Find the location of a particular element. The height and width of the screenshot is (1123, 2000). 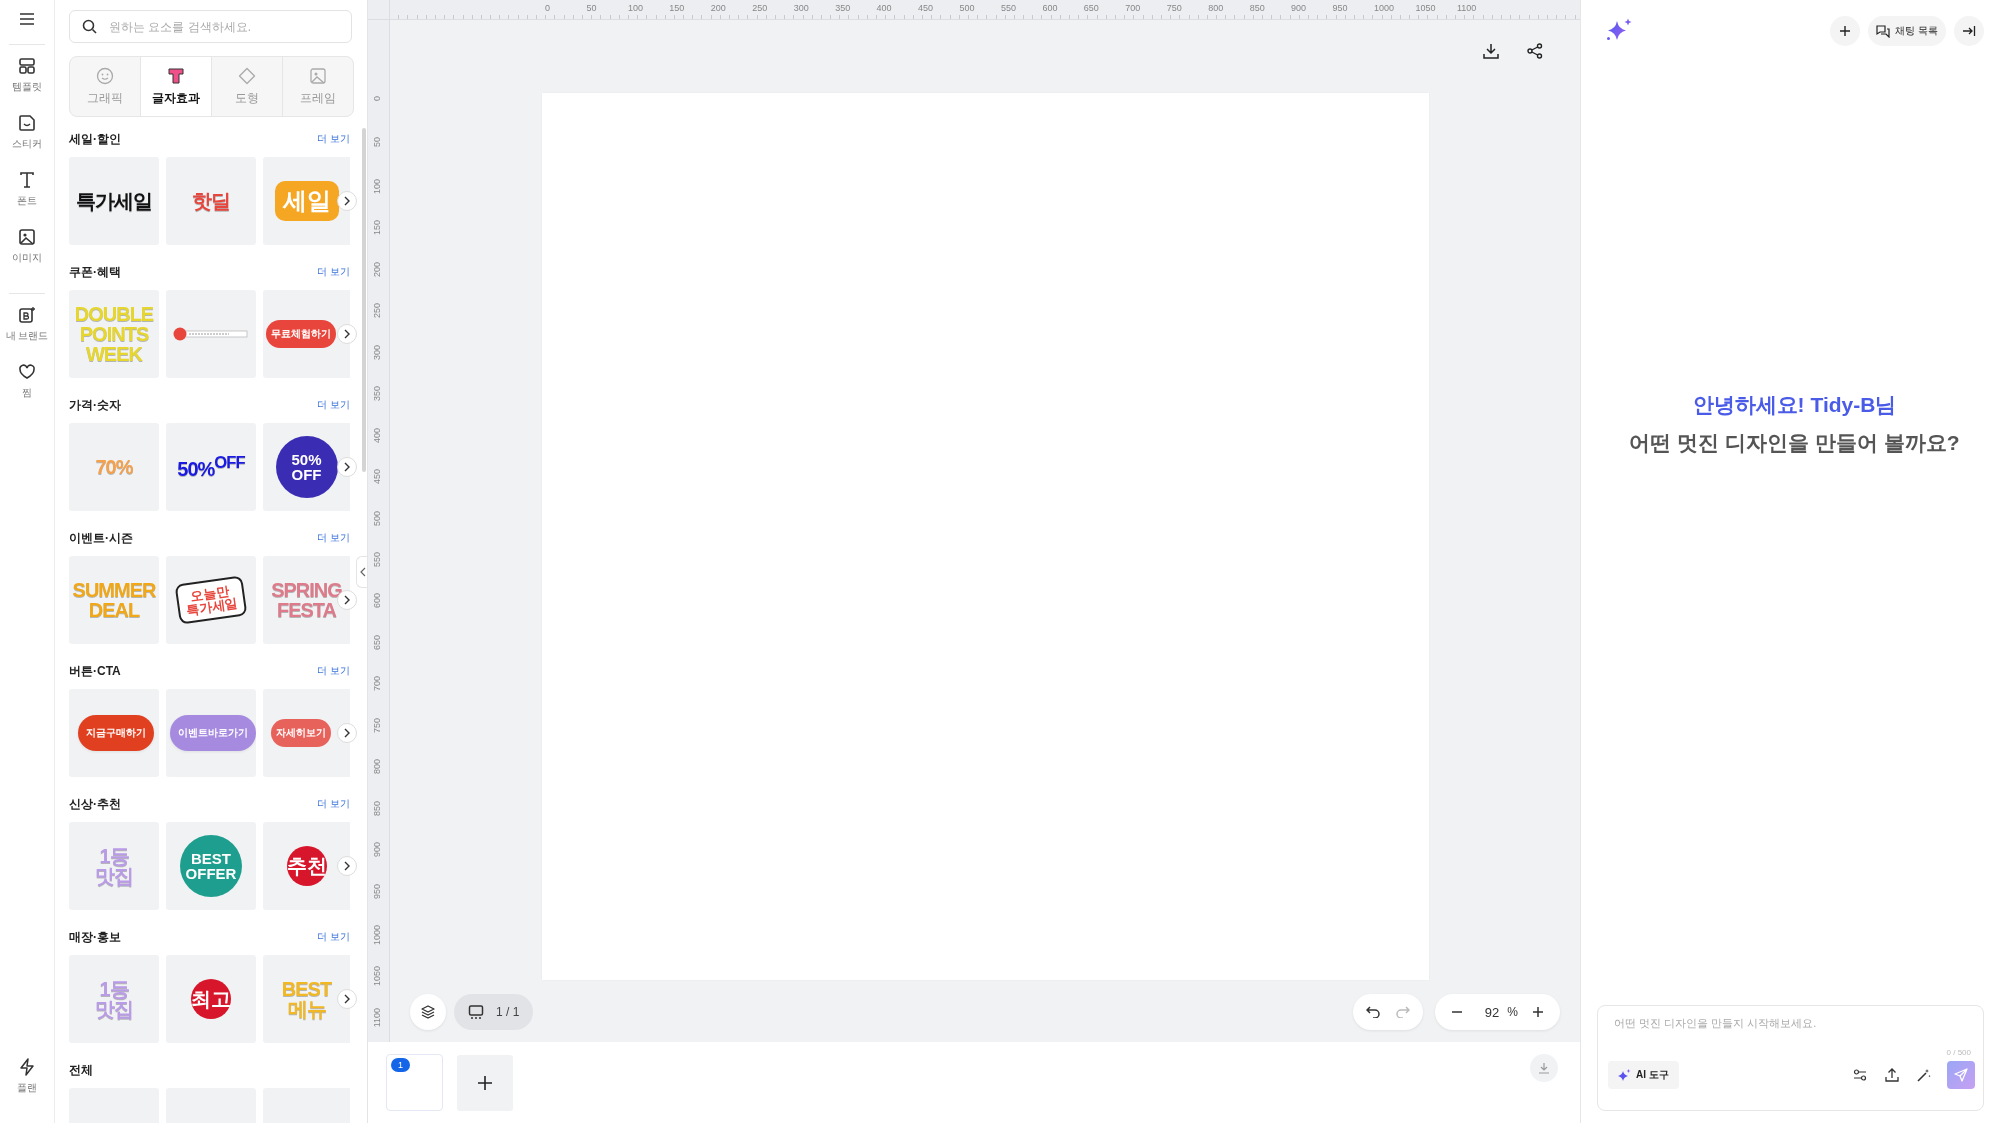

rail-item: 스티커 is located at coordinates (27, 132).